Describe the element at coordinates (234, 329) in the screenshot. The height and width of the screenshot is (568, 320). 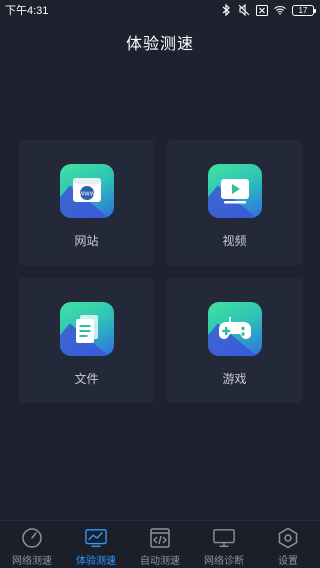
I see `gamepad-icon` at that location.